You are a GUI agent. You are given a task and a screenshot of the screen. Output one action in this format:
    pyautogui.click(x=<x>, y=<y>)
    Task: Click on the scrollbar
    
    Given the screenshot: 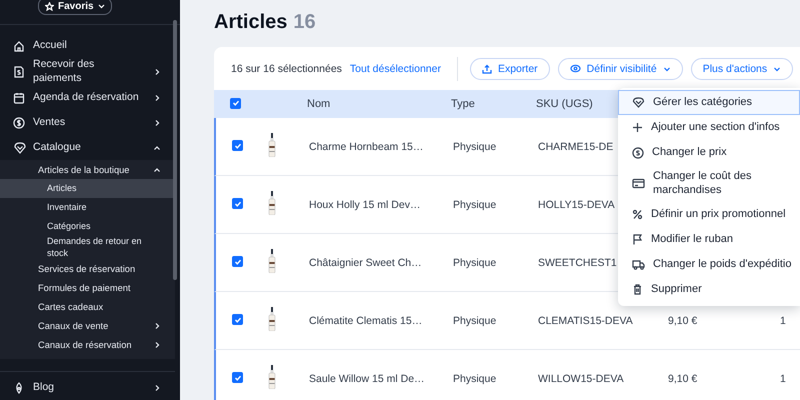 What is the action you would take?
    pyautogui.click(x=175, y=150)
    